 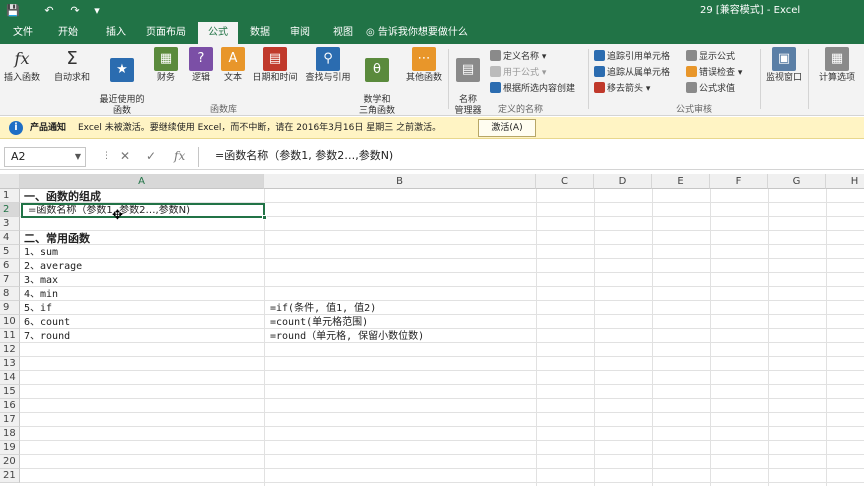 I want to click on cell-a4: 二、常用函数, so click(x=57, y=239).